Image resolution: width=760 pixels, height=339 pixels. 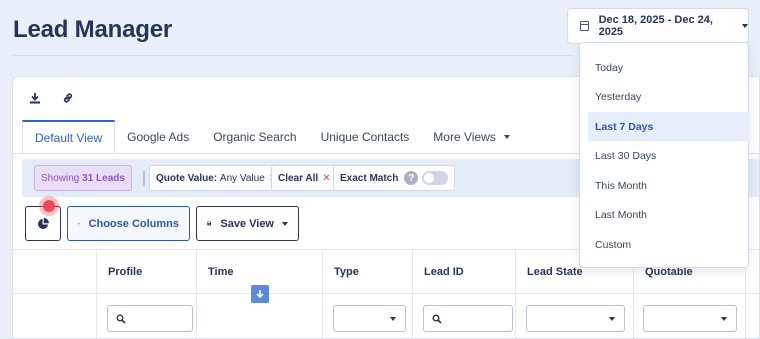 I want to click on column-header-lead-id: Lead ID, so click(x=463, y=271).